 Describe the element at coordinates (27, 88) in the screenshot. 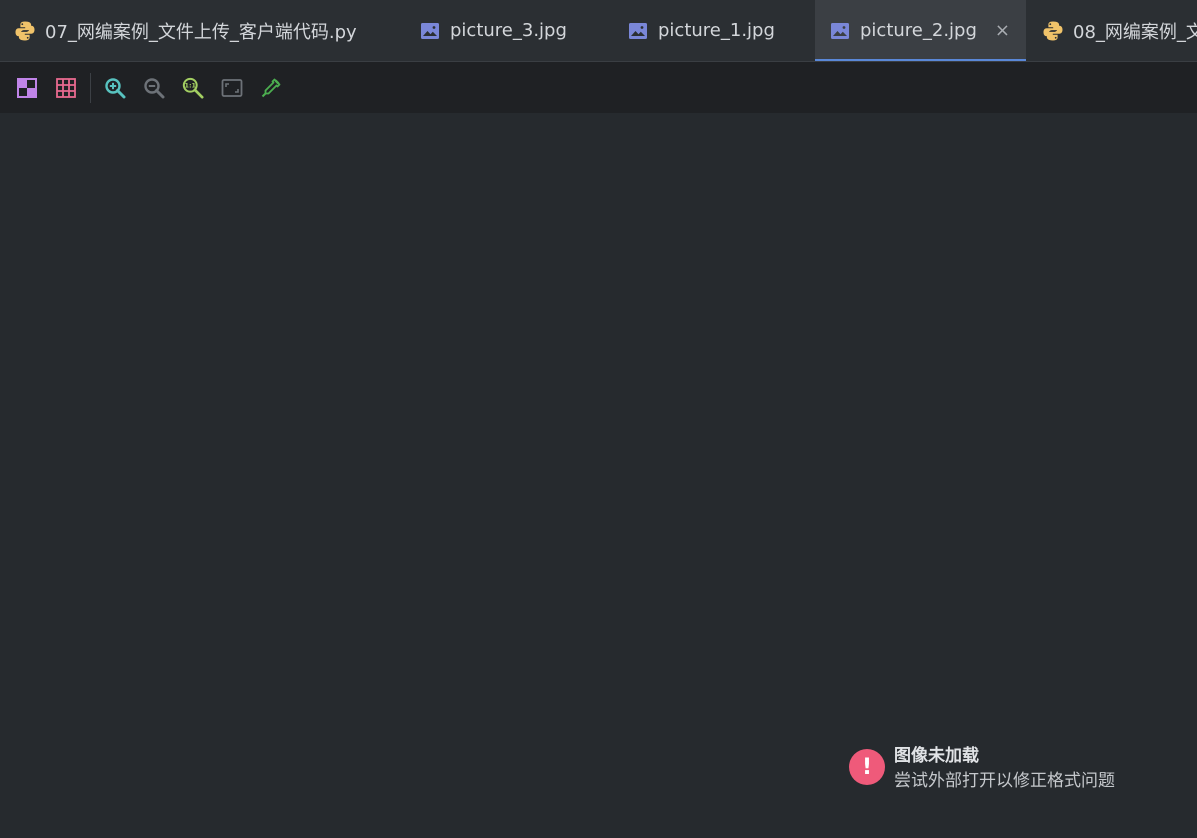

I see `chessboard-icon` at that location.